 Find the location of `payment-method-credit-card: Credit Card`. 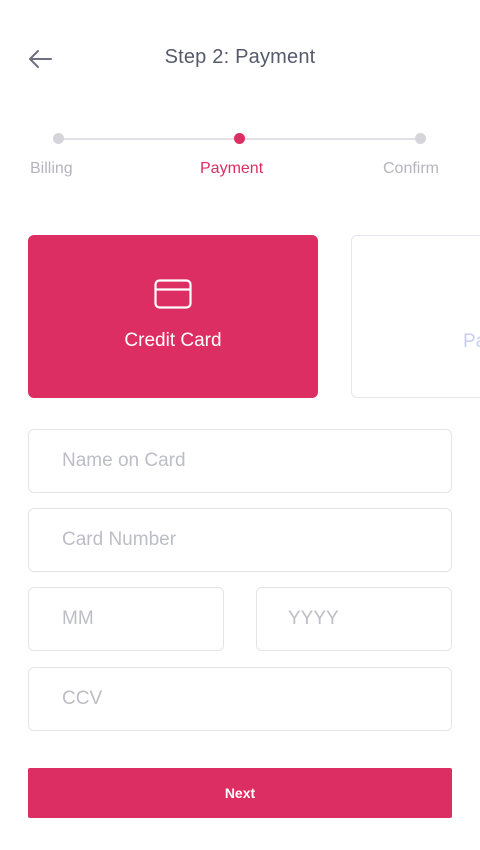

payment-method-credit-card: Credit Card is located at coordinates (173, 316).